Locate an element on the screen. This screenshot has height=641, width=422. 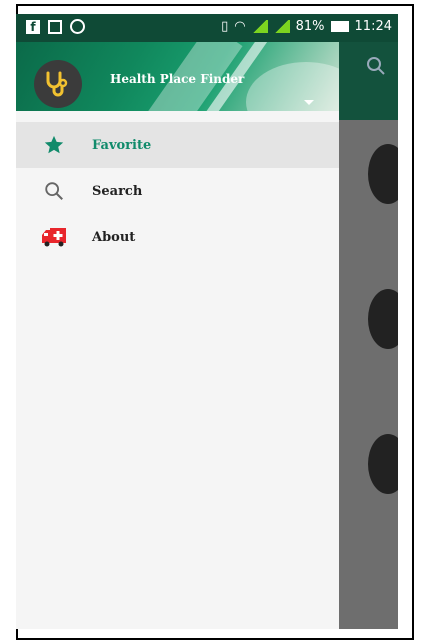
drawer-header: Health Place Finder is located at coordinates (177, 76).